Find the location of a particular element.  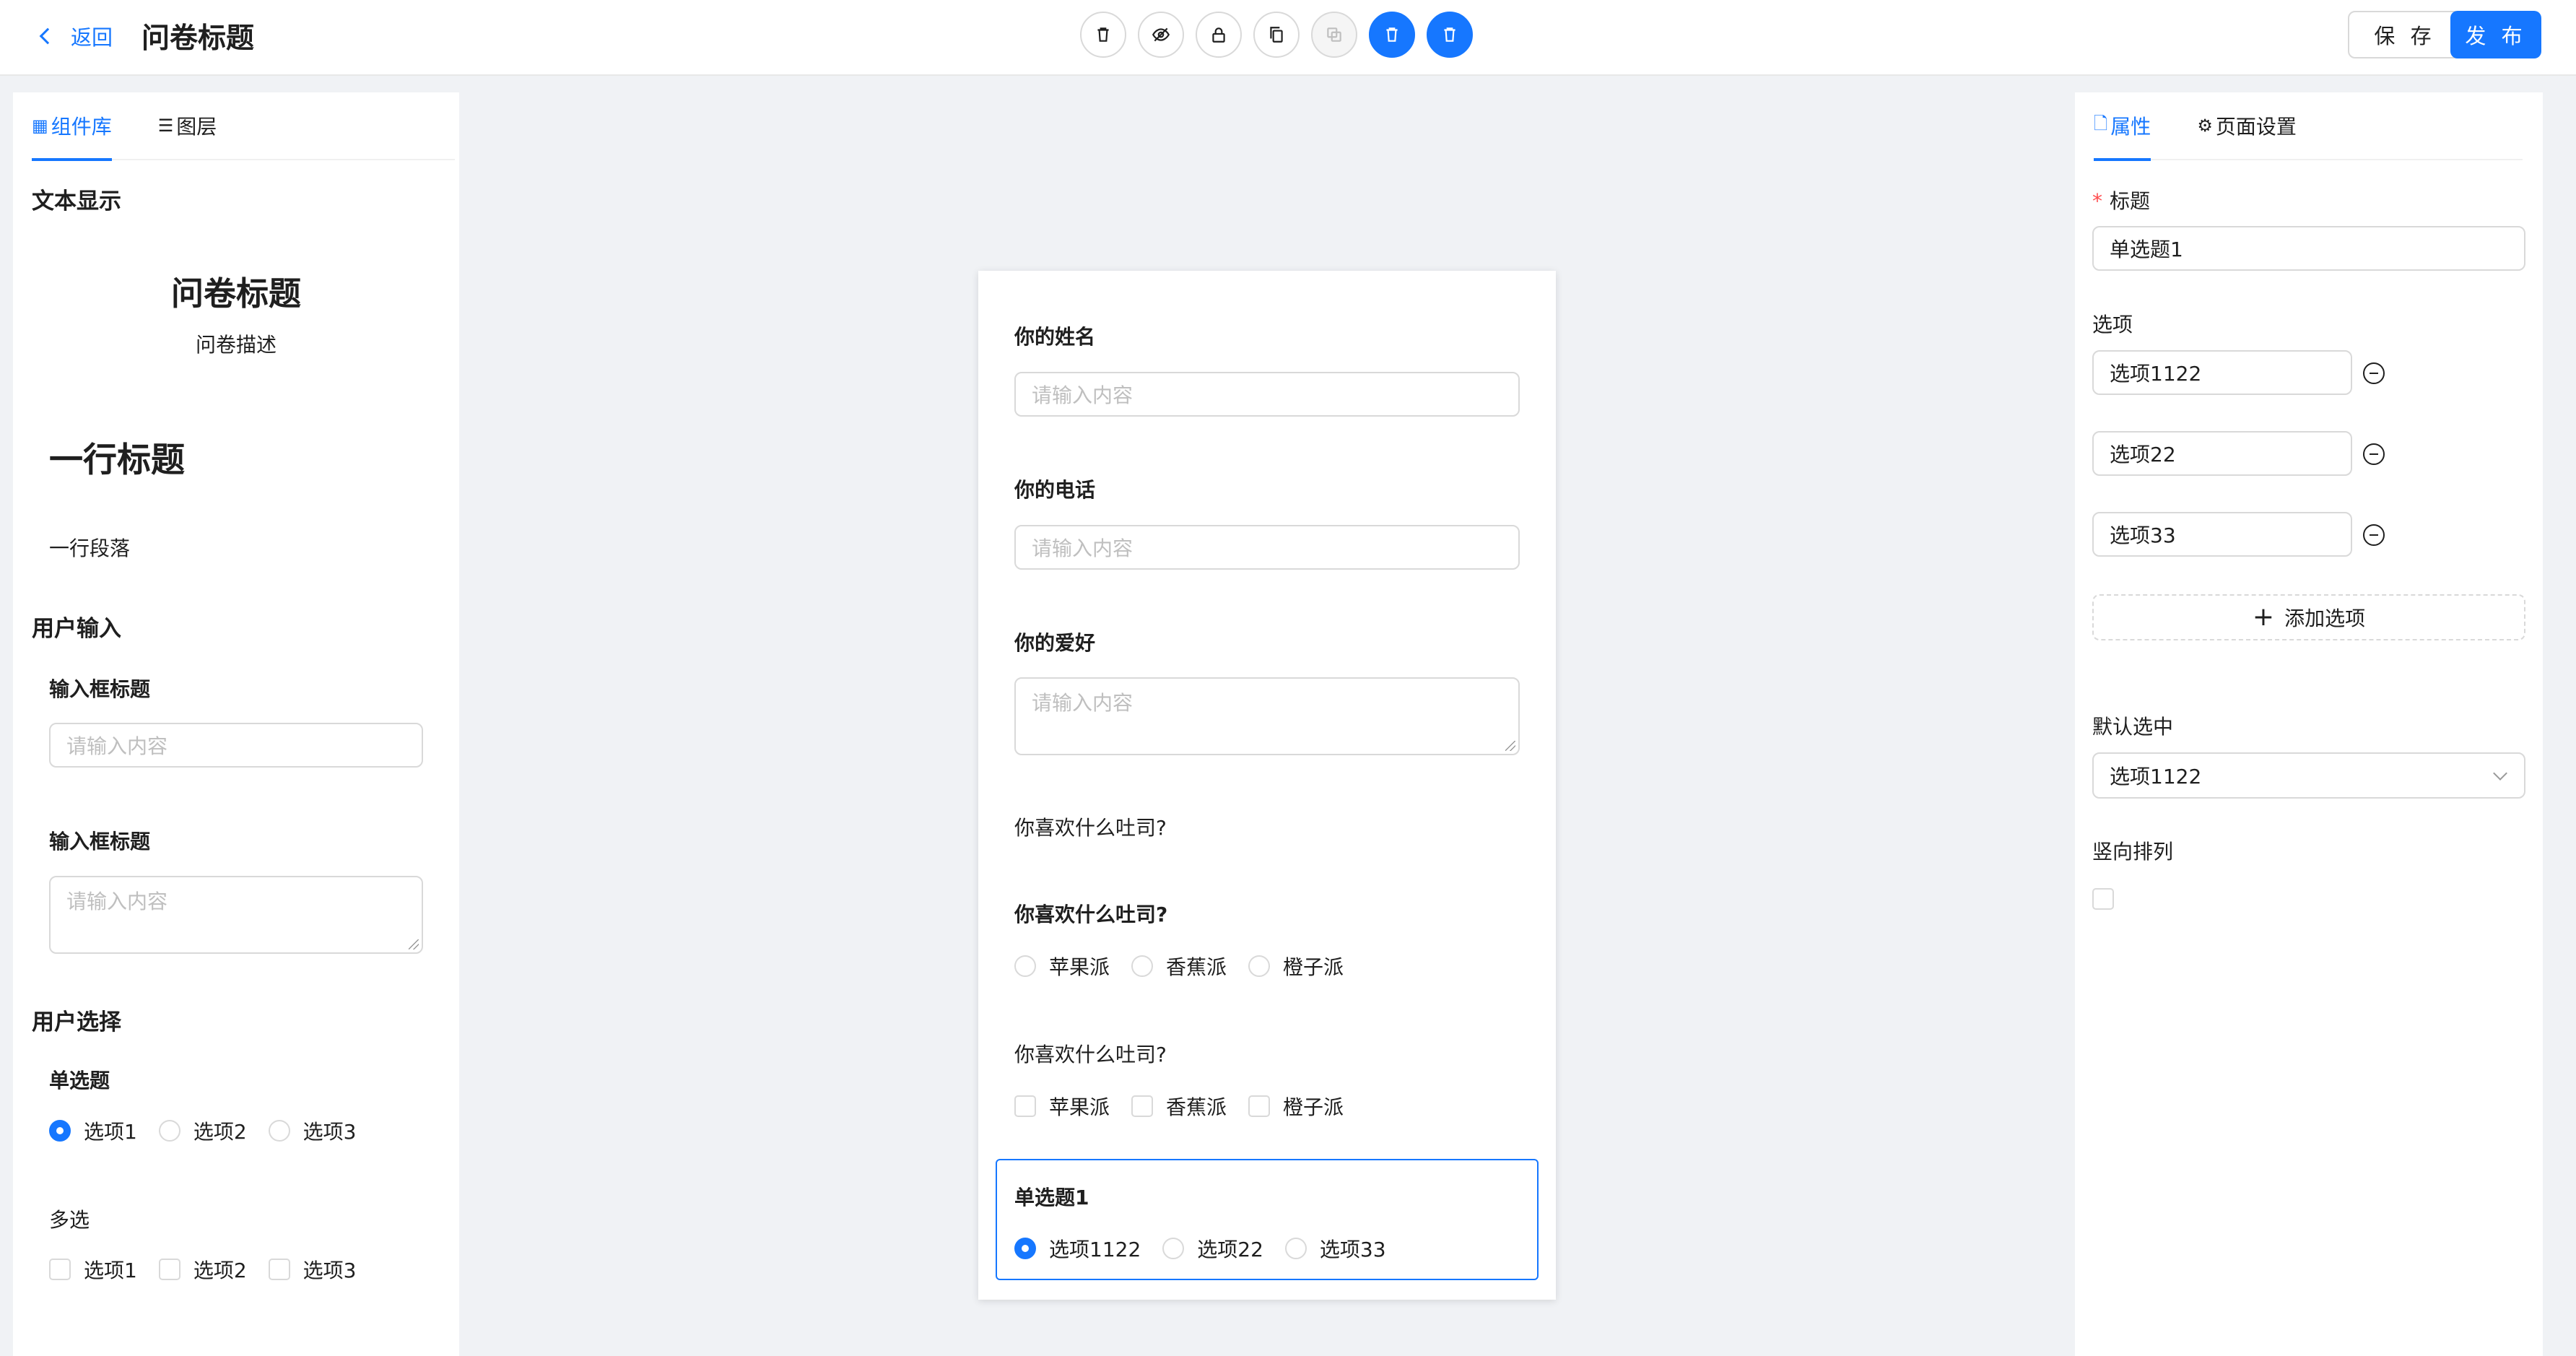

radio-option-label: 橙子派 is located at coordinates (1313, 967).